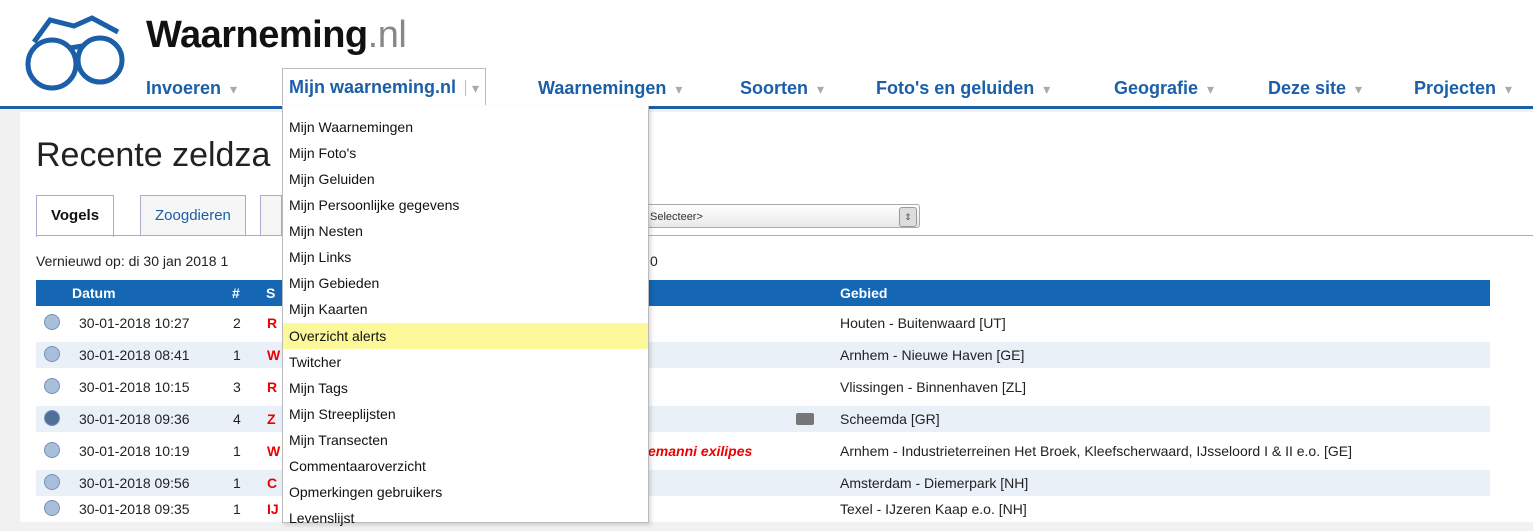 The width and height of the screenshot is (1533, 531). I want to click on nav-mijn-waarneming: Mijn waarneming.nl ▾, so click(384, 86).